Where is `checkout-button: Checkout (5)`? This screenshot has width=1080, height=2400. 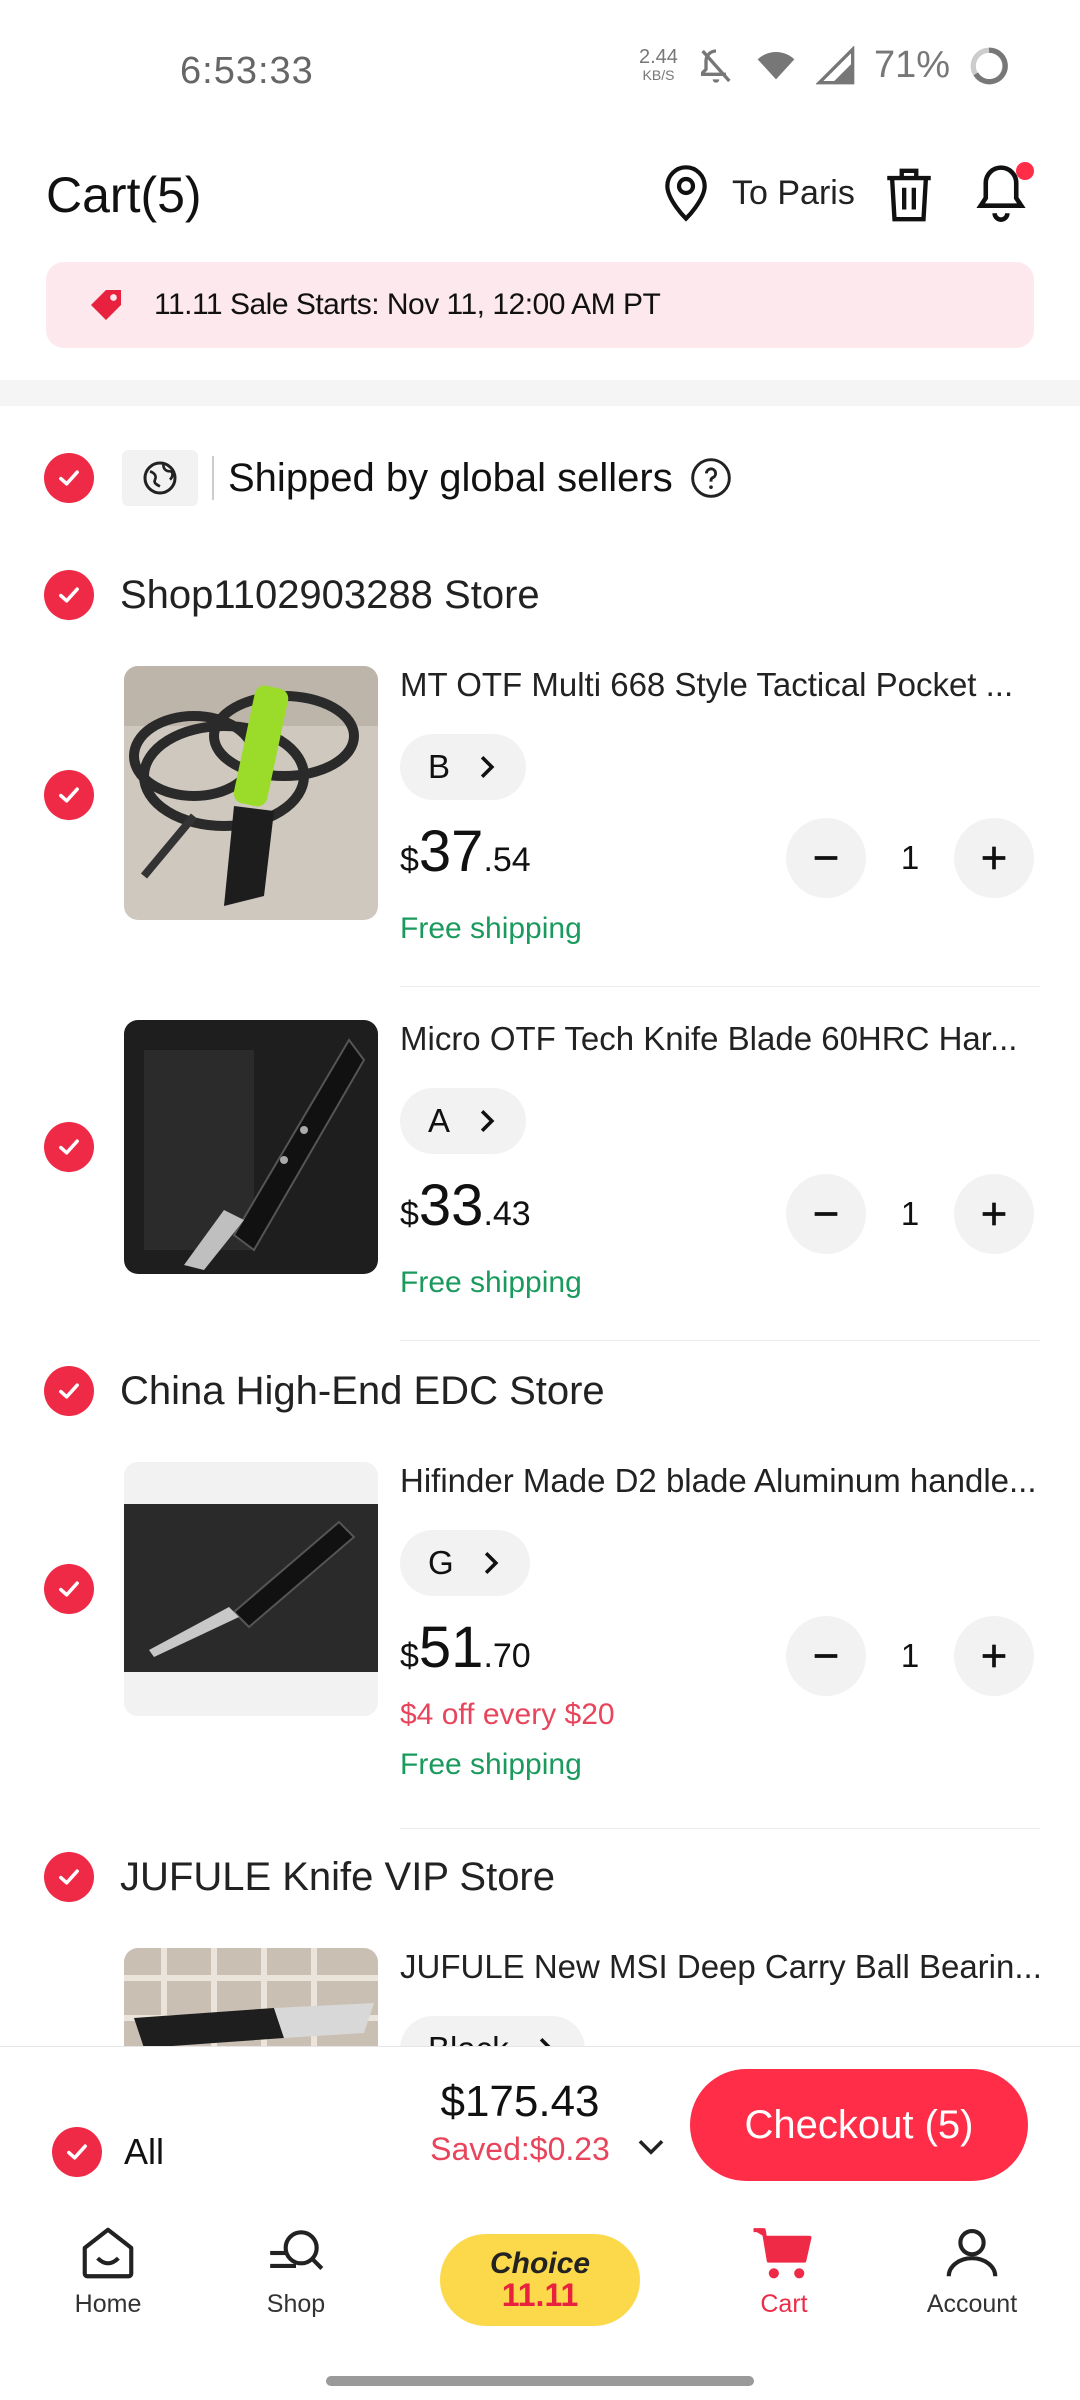 checkout-button: Checkout (5) is located at coordinates (859, 2125).